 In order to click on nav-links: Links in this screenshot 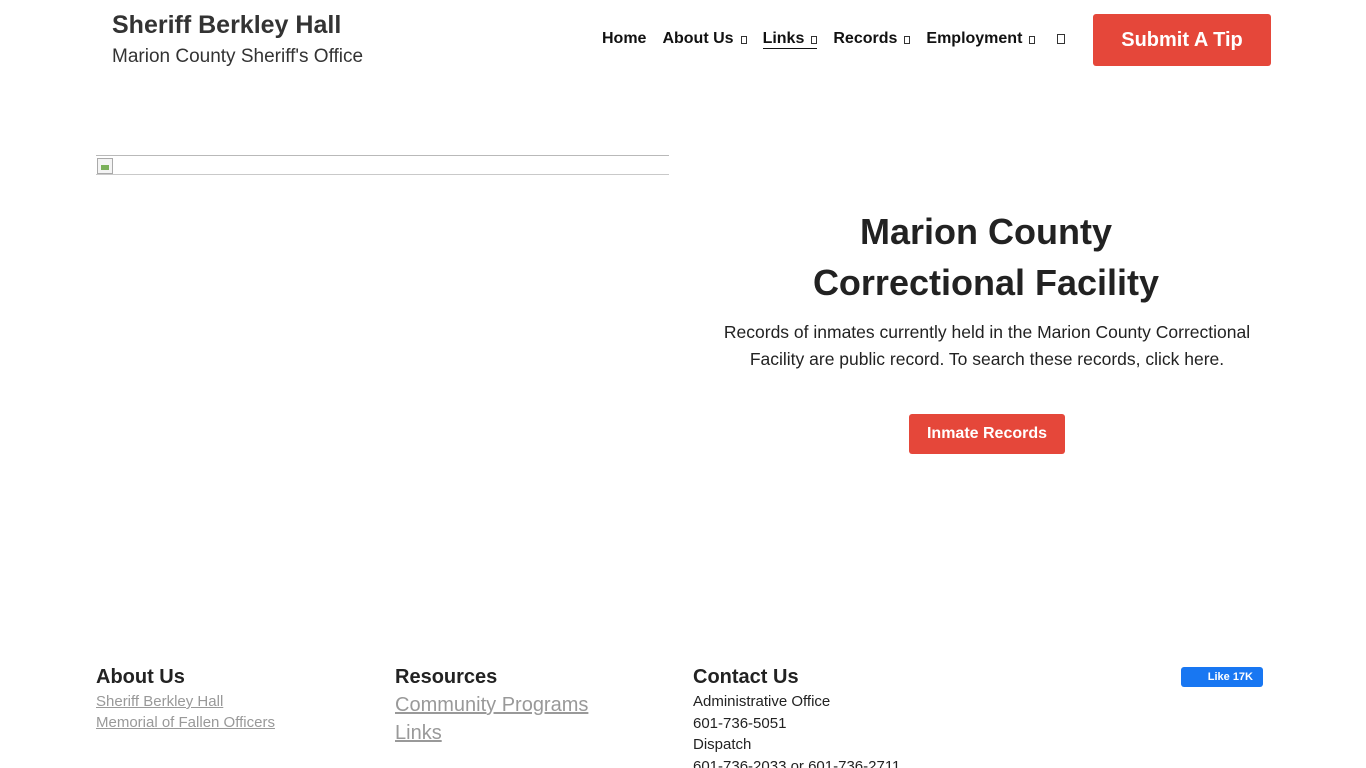, I will do `click(790, 39)`.